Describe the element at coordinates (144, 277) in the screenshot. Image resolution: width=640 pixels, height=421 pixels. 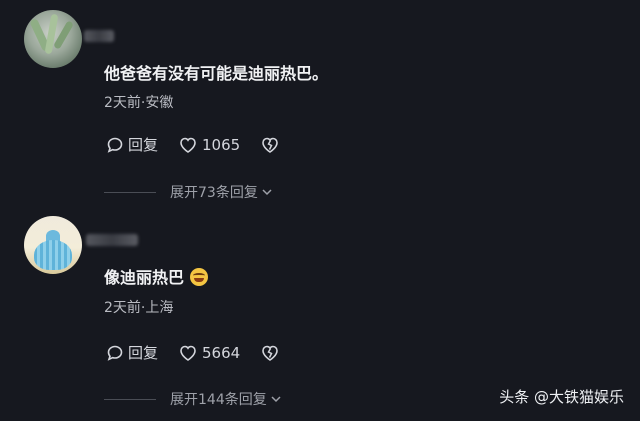
I see `comment-text-content: 像迪丽热巴` at that location.